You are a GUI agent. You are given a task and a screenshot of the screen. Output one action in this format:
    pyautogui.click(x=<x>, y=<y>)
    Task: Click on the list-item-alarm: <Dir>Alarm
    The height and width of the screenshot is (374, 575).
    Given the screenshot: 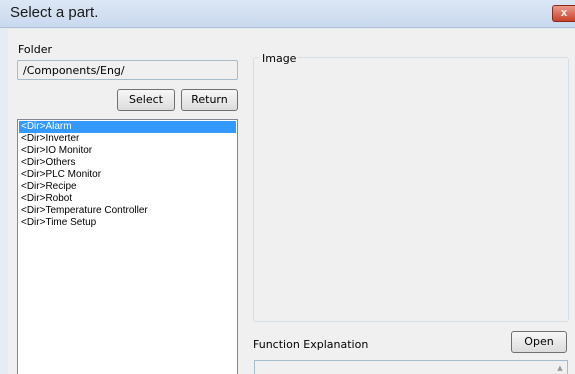 What is the action you would take?
    pyautogui.click(x=127, y=127)
    